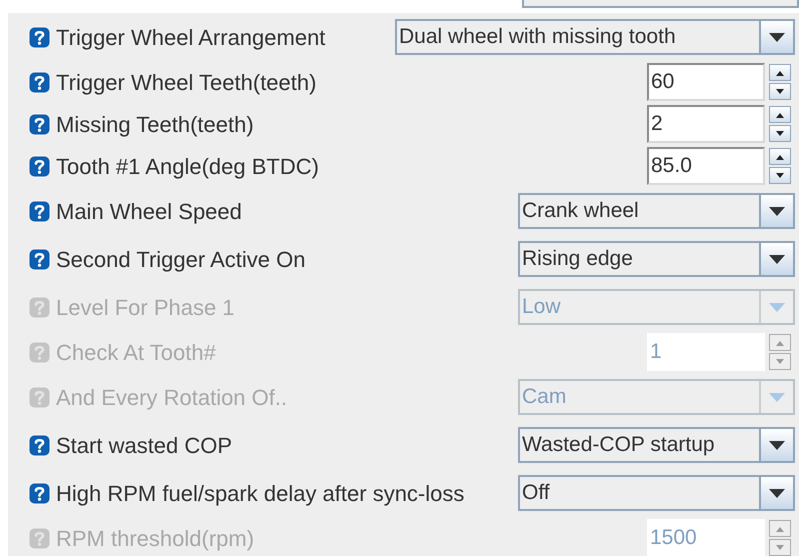 This screenshot has height=556, width=799. Describe the element at coordinates (541, 307) in the screenshot. I see `dropdown-value: Low` at that location.